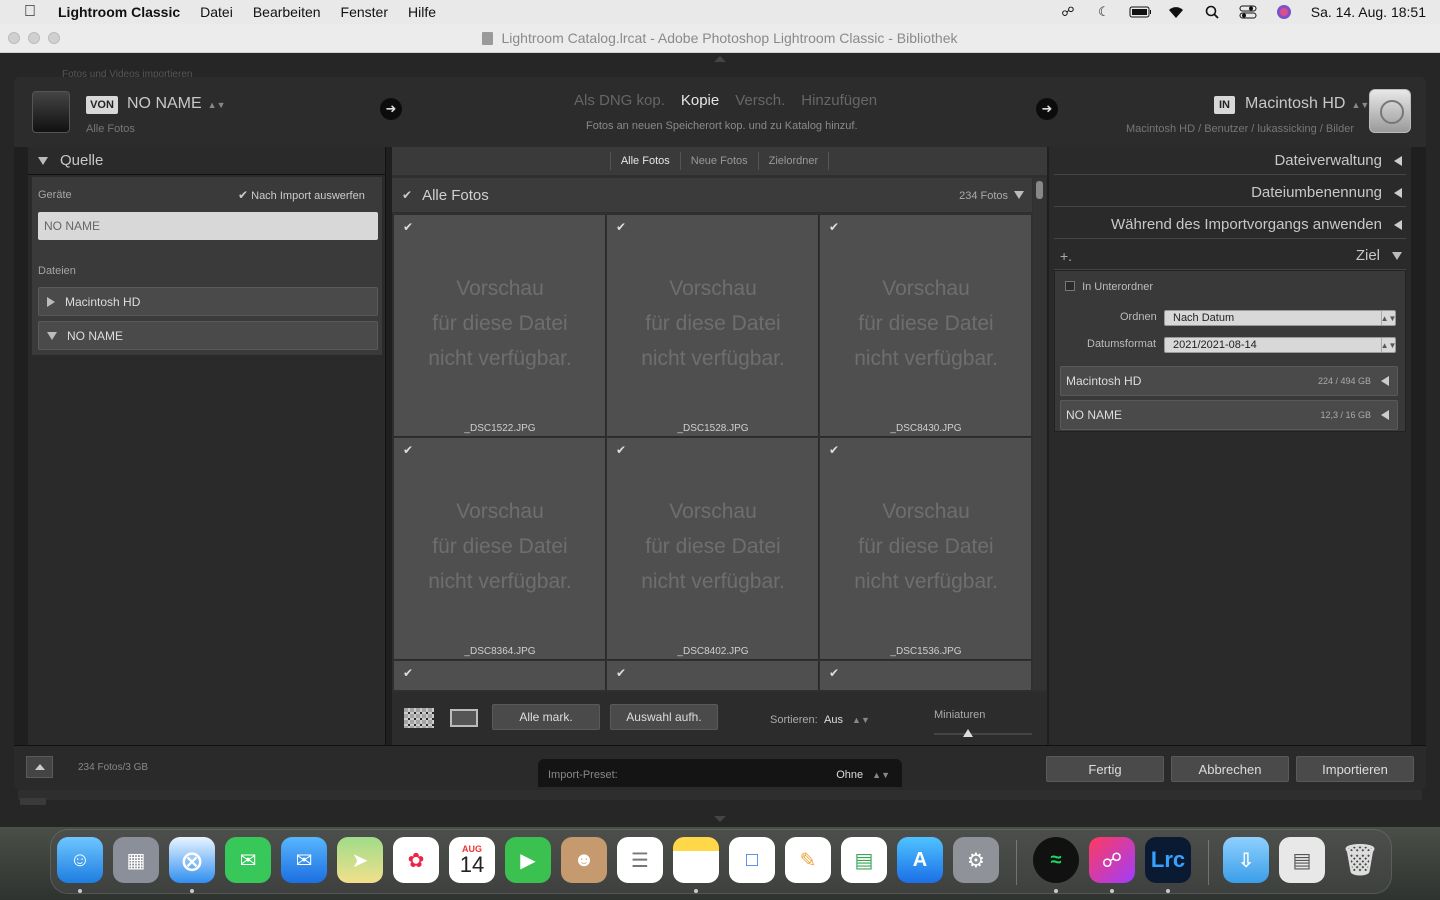 Image resolution: width=1440 pixels, height=900 pixels. Describe the element at coordinates (1019, 195) in the screenshot. I see `collapse-triangle-icon` at that location.